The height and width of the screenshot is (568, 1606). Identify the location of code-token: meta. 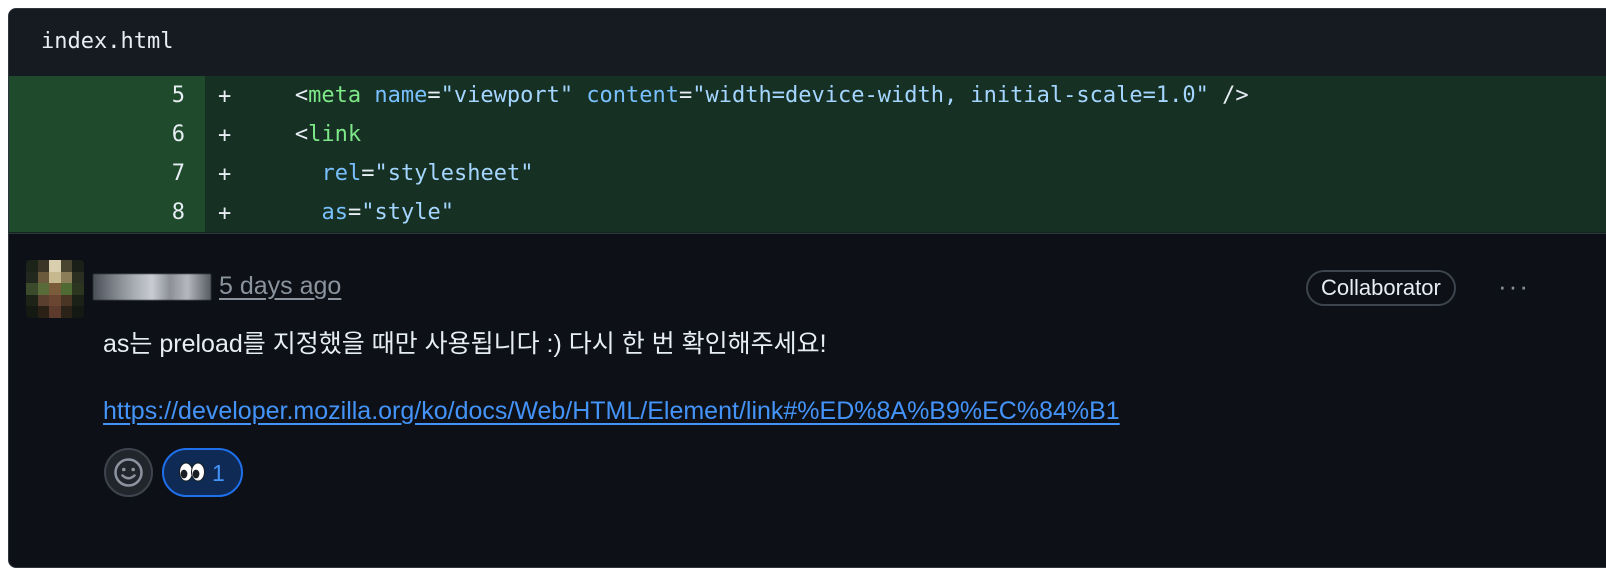
(335, 95).